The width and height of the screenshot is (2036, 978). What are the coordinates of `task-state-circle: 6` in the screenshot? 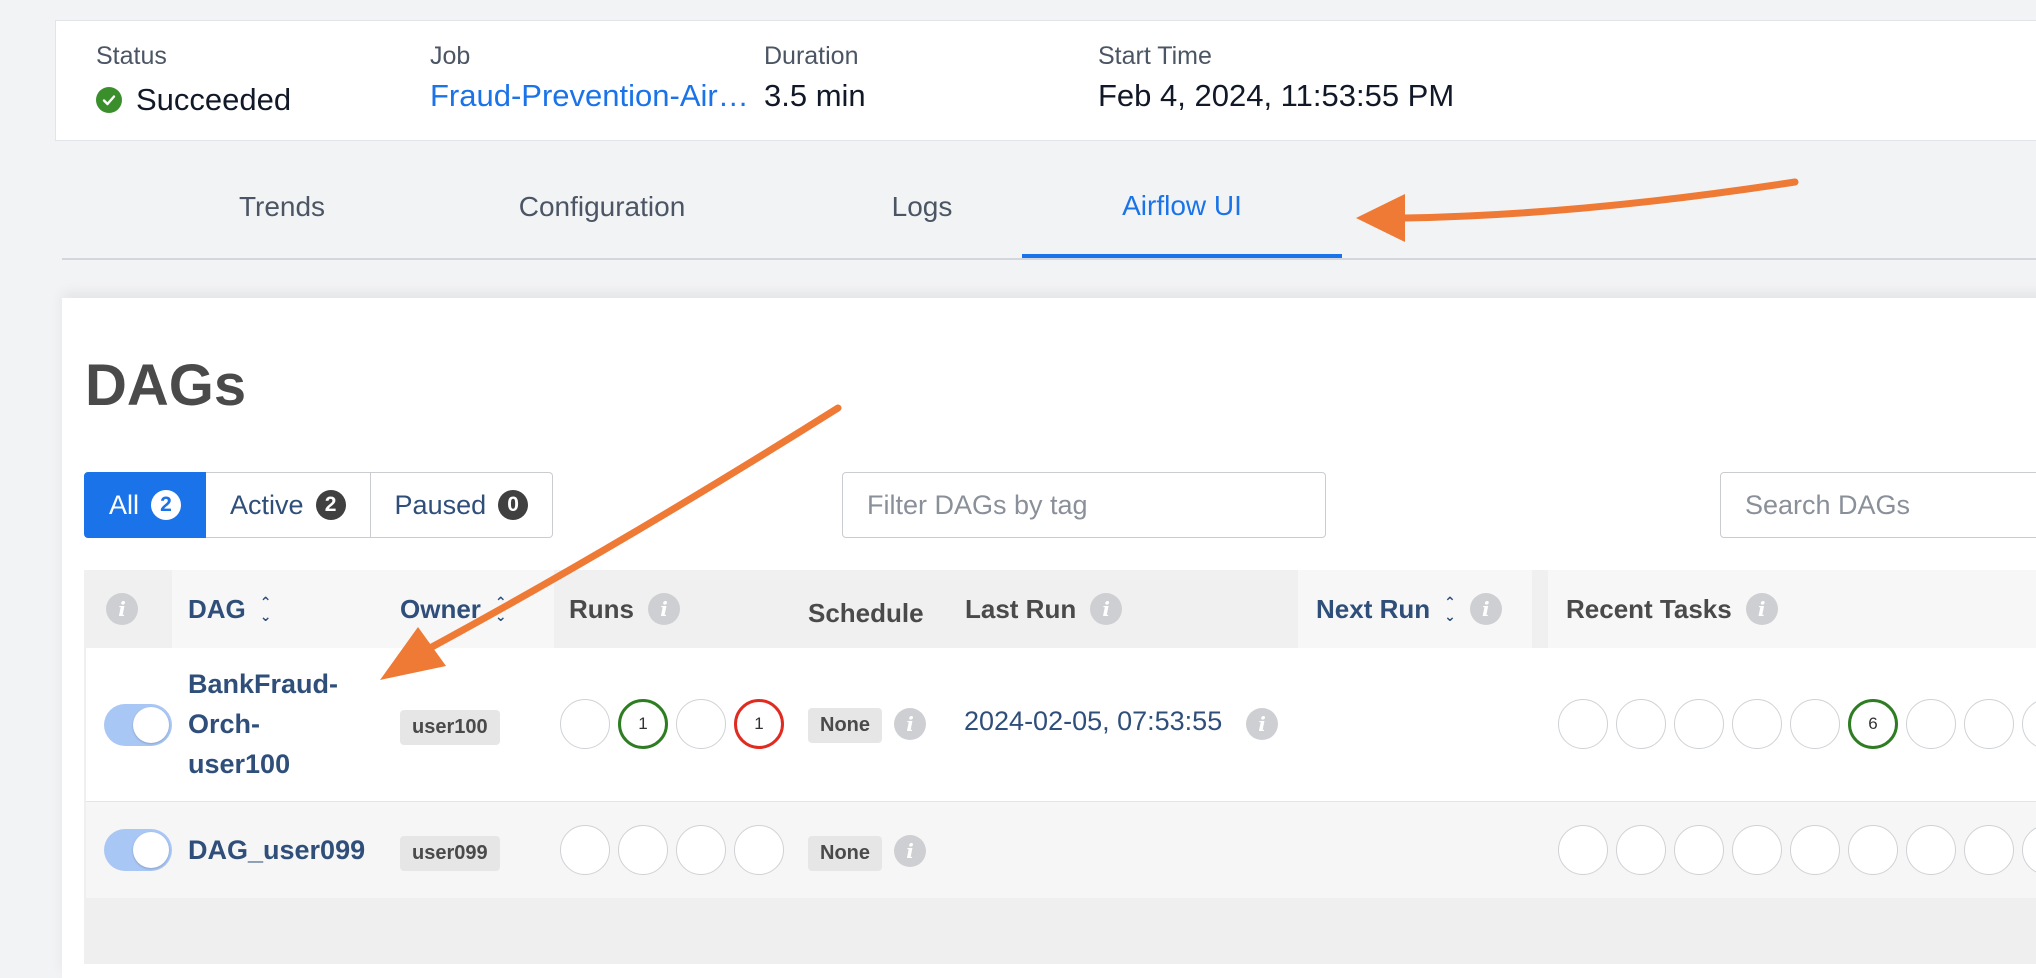 It's located at (1873, 724).